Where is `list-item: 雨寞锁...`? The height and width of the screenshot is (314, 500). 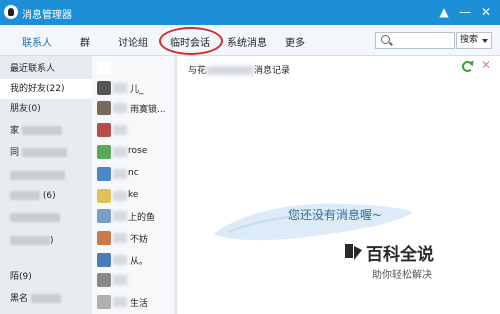 list-item: 雨寞锁... is located at coordinates (134, 108).